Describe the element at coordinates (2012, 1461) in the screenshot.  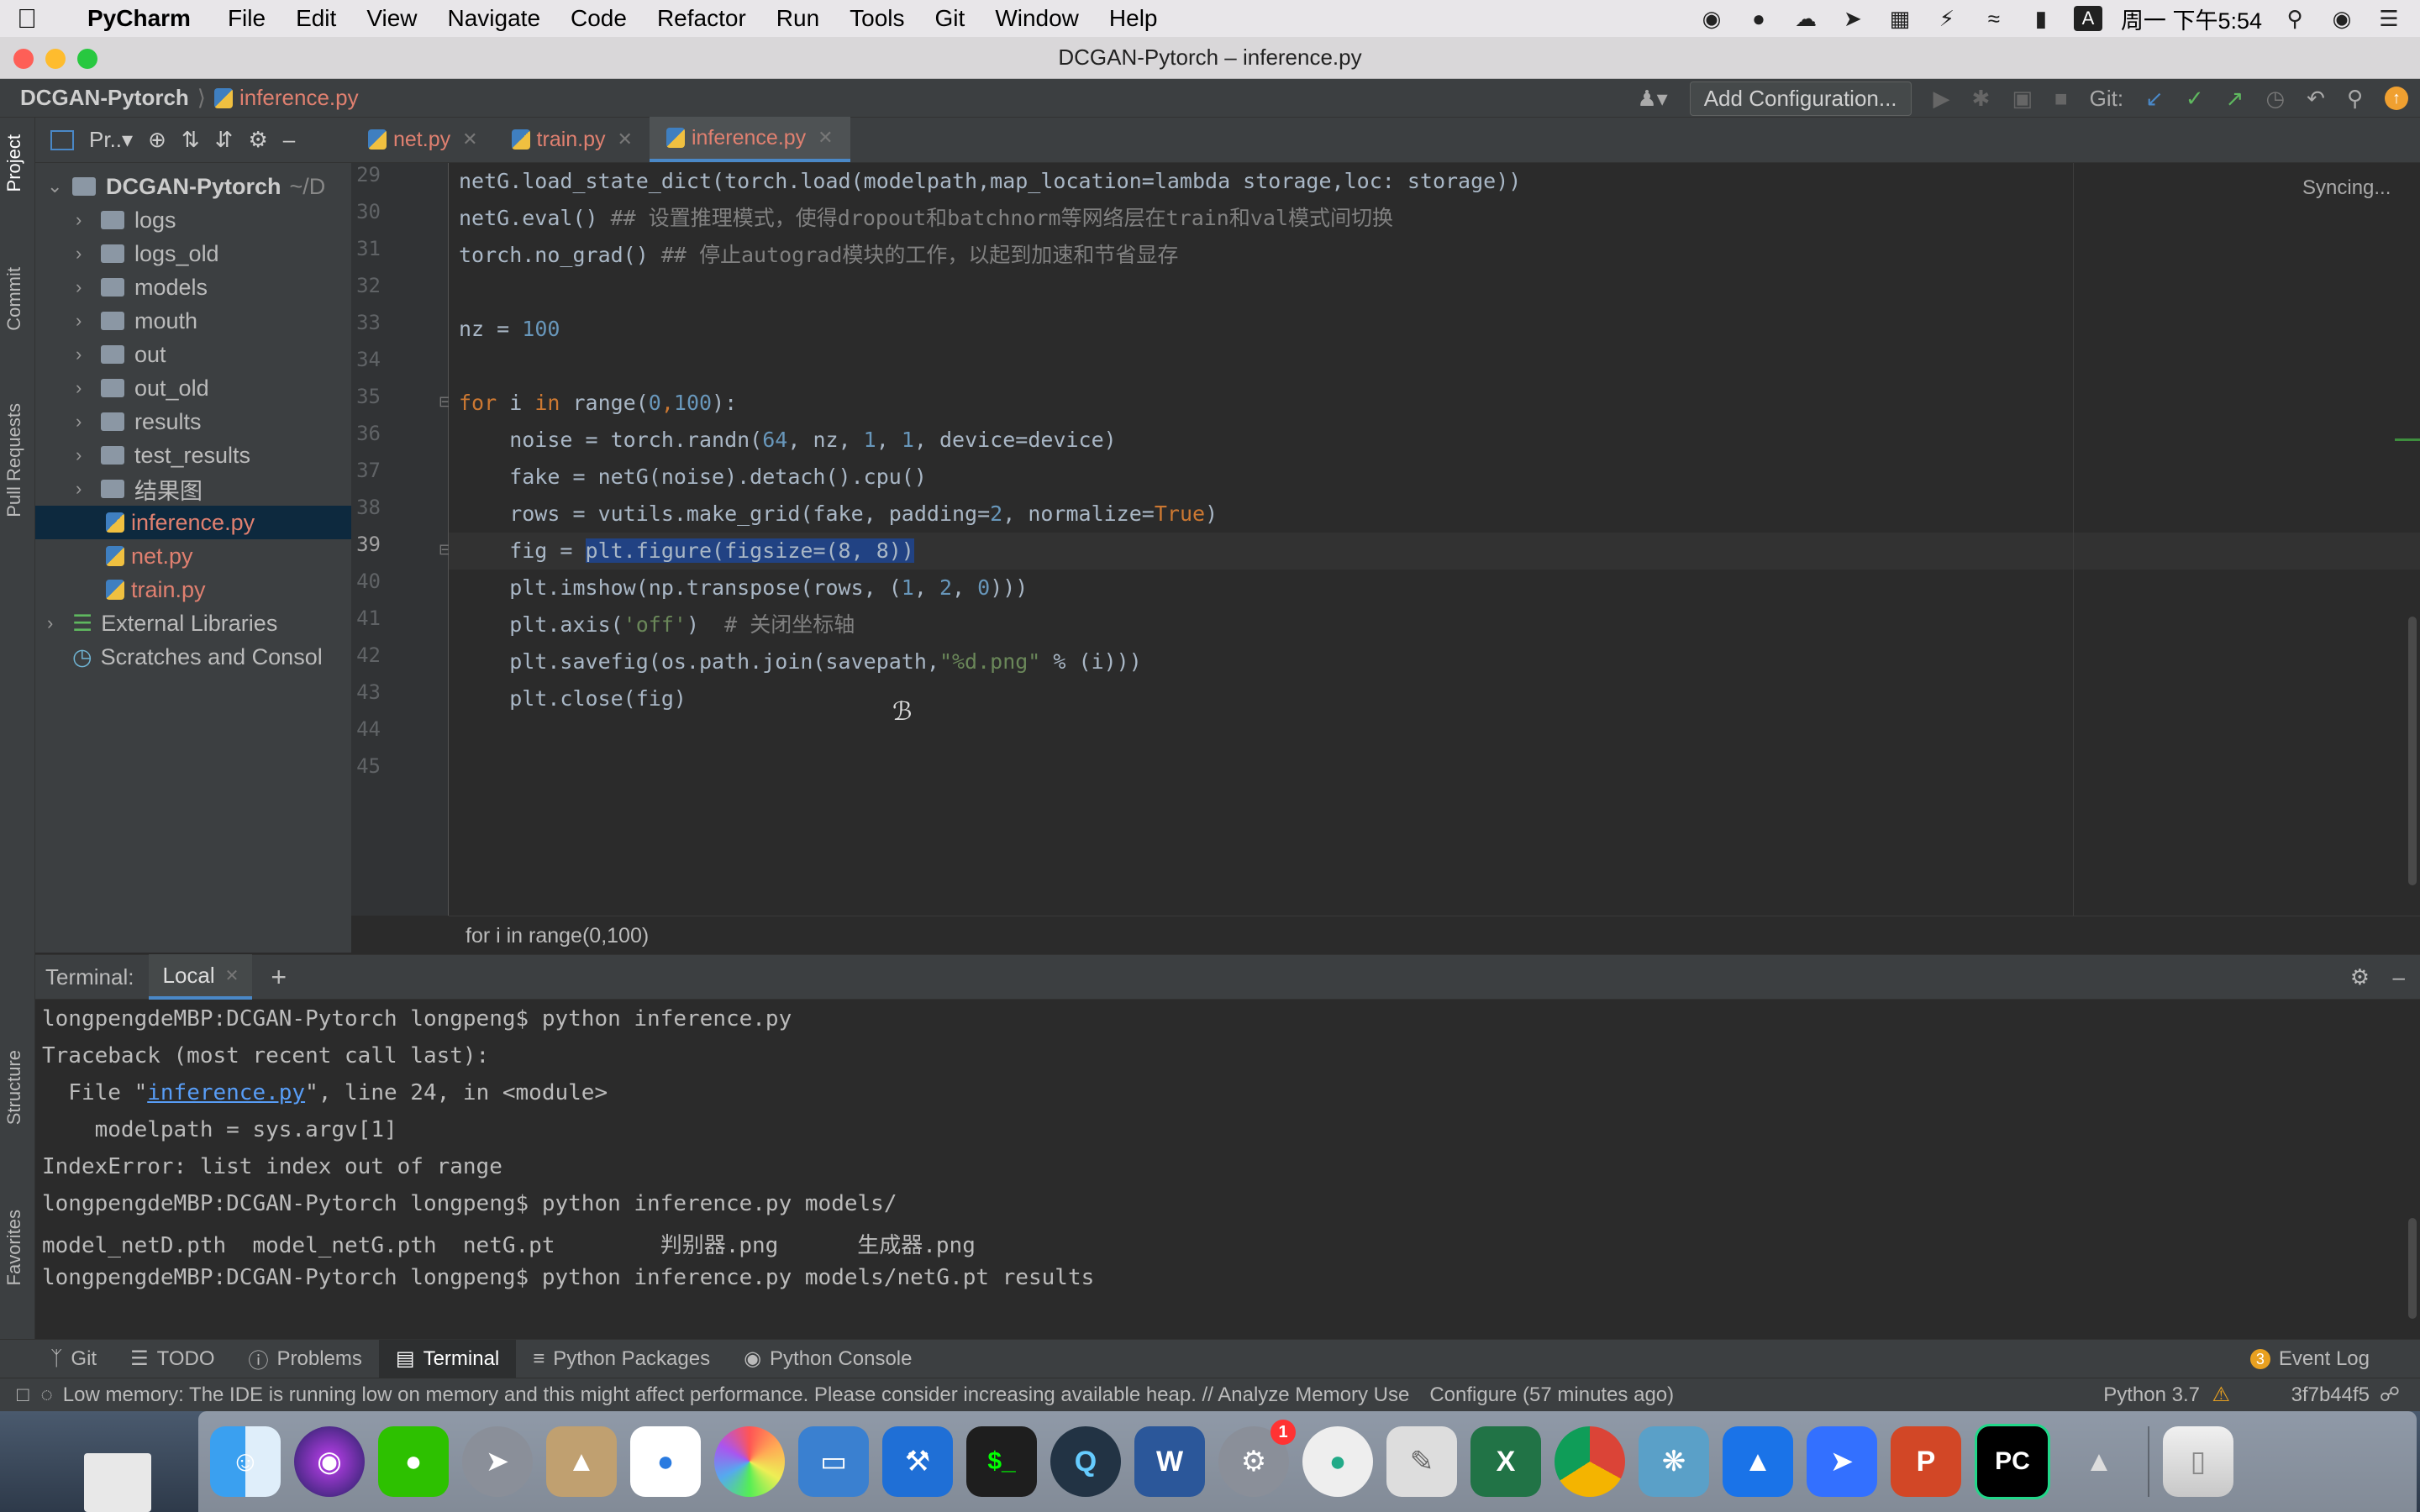
I see `pycharm-icon: PC` at that location.